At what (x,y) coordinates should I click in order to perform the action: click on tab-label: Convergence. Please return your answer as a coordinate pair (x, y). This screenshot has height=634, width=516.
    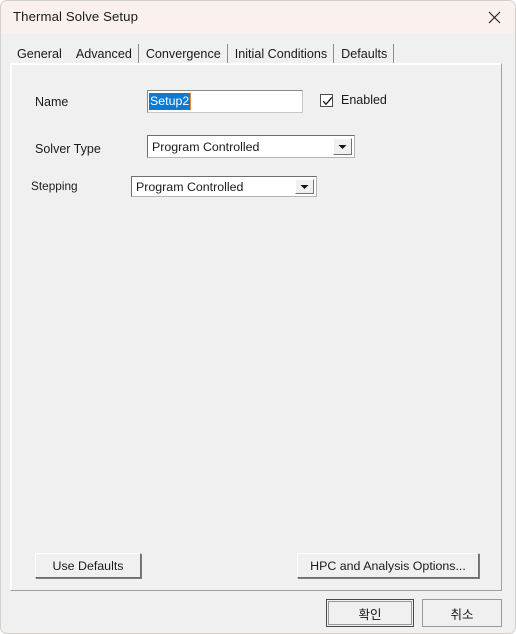
    Looking at the image, I should click on (183, 53).